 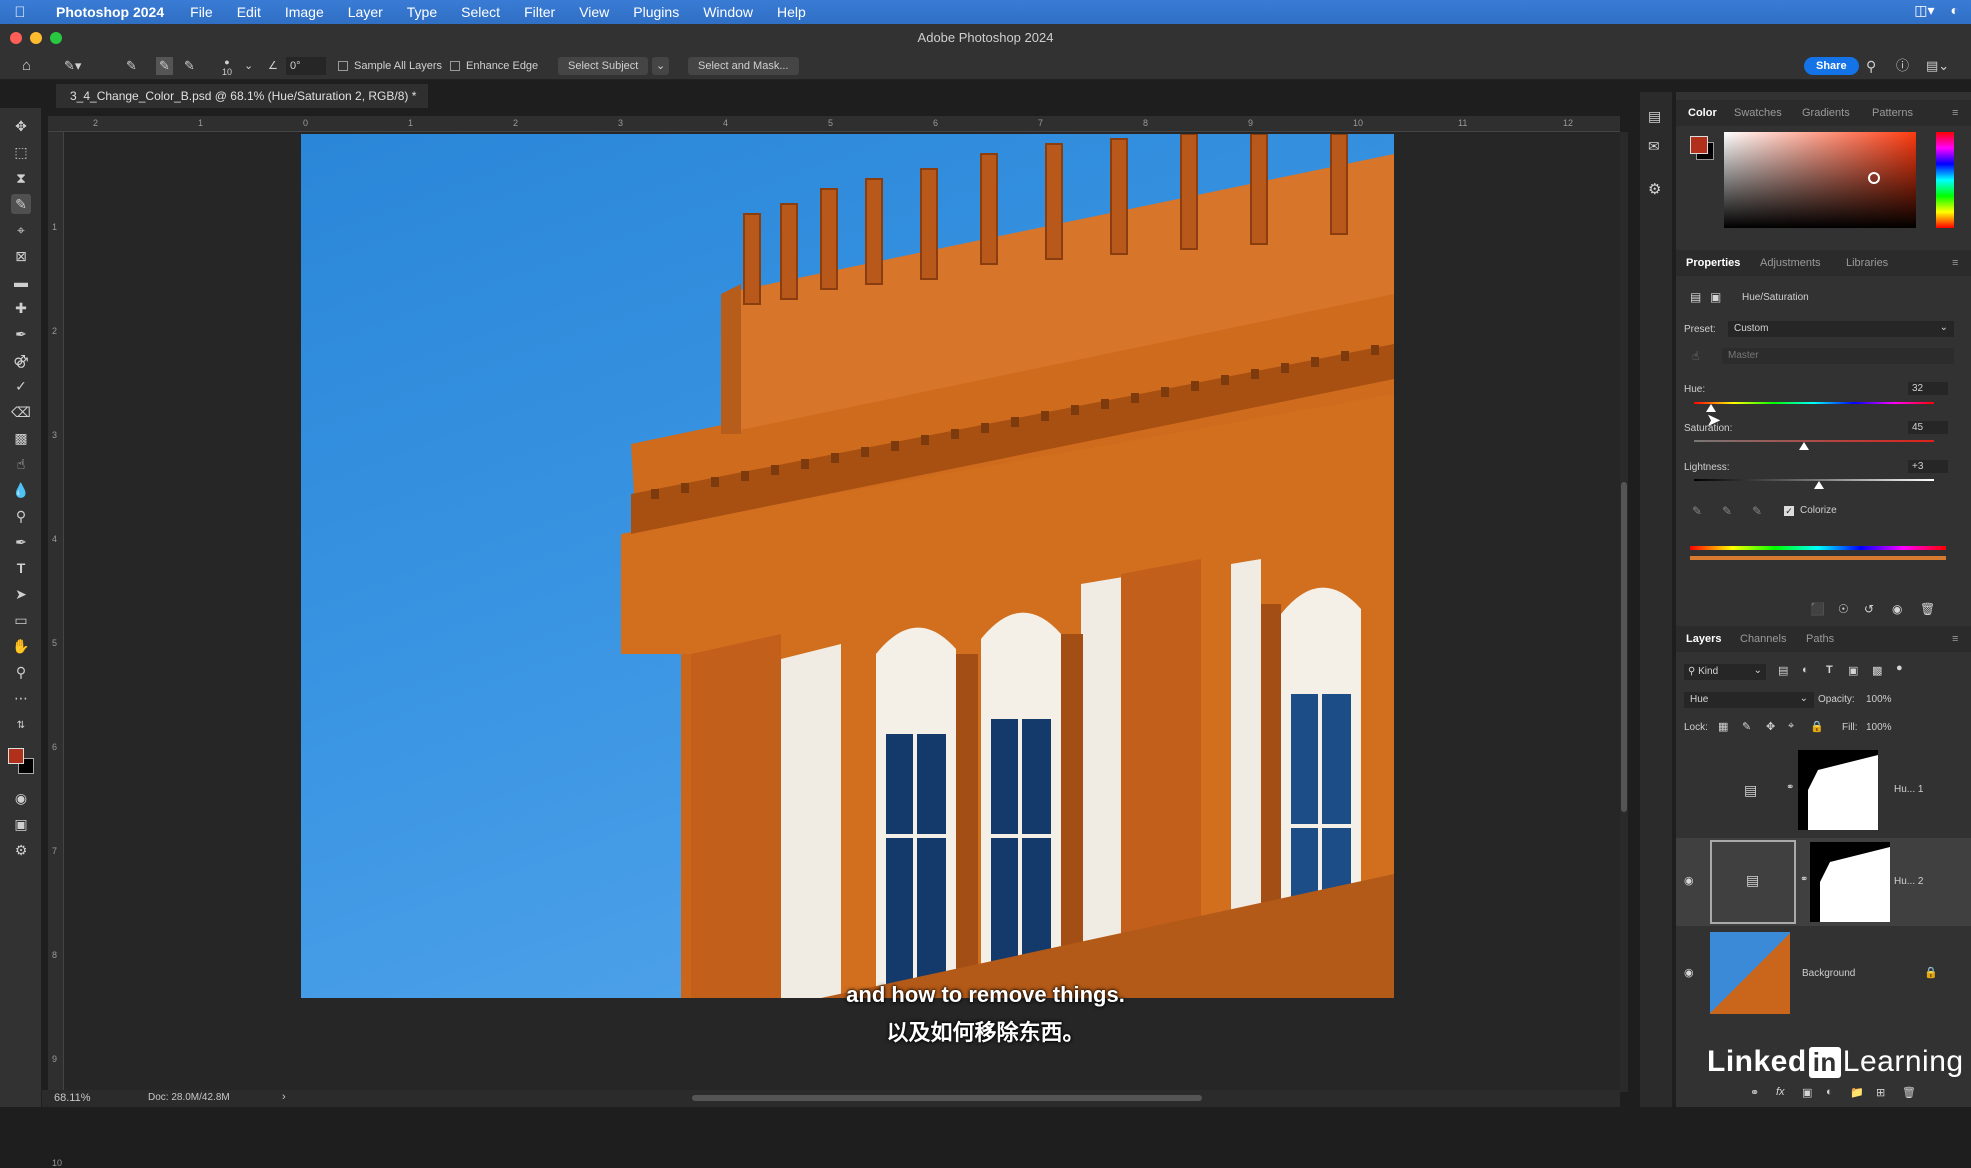 What do you see at coordinates (21, 152) in the screenshot?
I see `marquee-tool-icon: ⬚` at bounding box center [21, 152].